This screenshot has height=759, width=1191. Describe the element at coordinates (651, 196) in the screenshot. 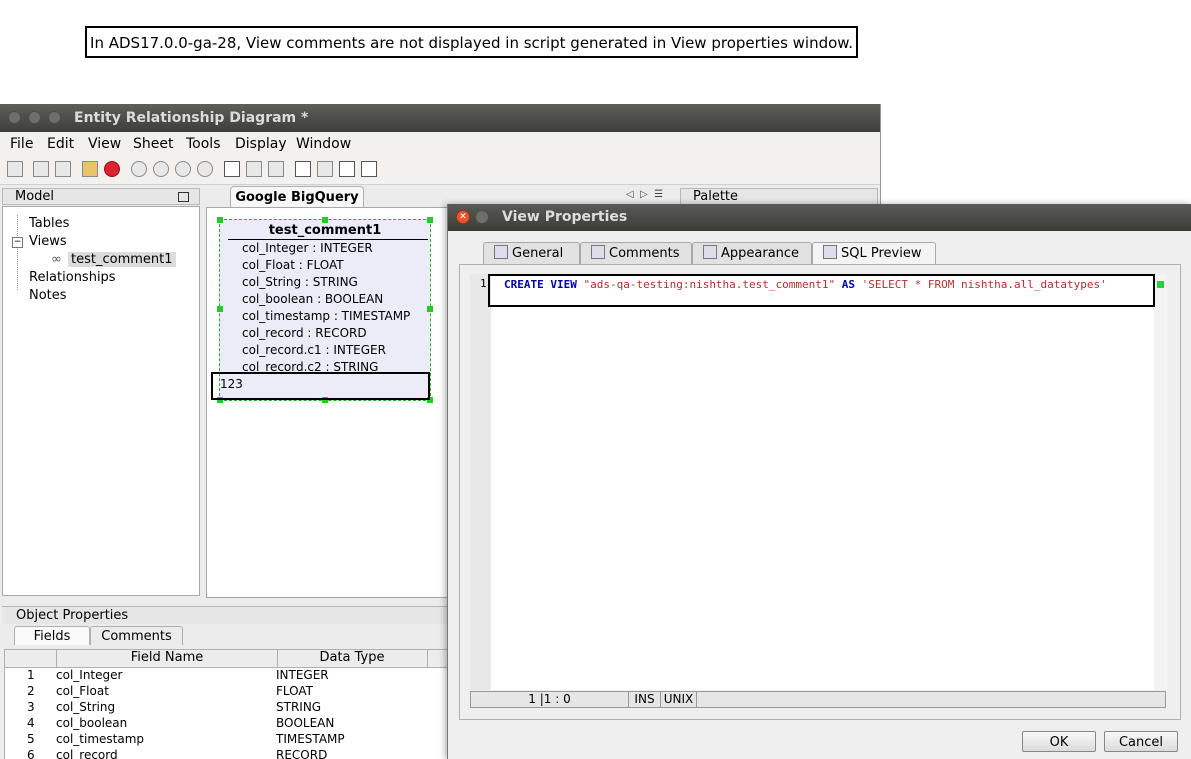

I see `tab-nav-icons: ◁ ▷ ☰` at that location.